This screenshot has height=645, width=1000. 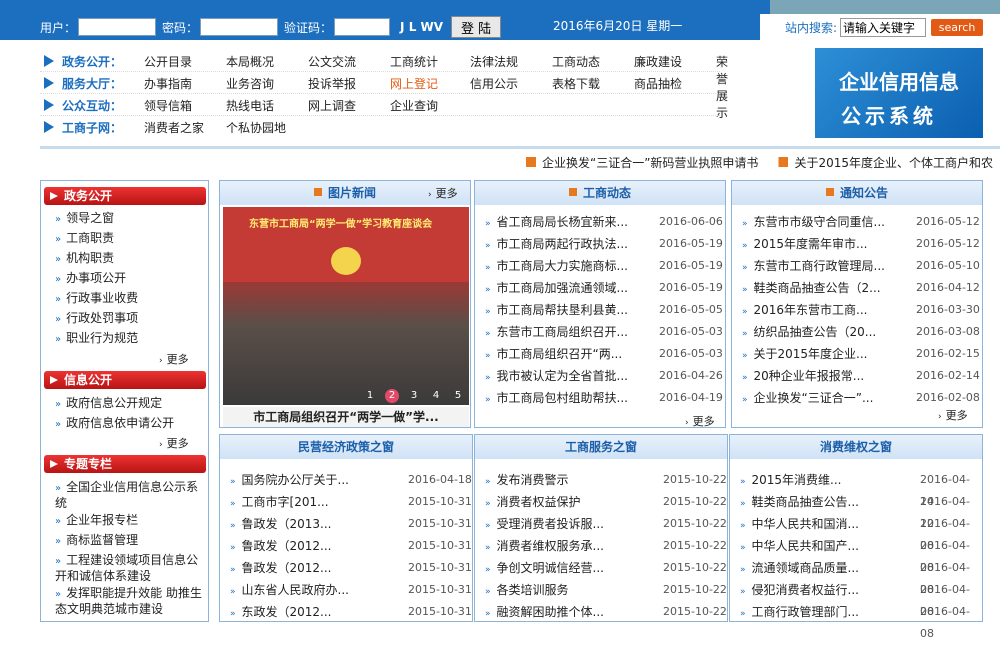 I want to click on list-item-title: 发布消费警示, so click(x=532, y=480).